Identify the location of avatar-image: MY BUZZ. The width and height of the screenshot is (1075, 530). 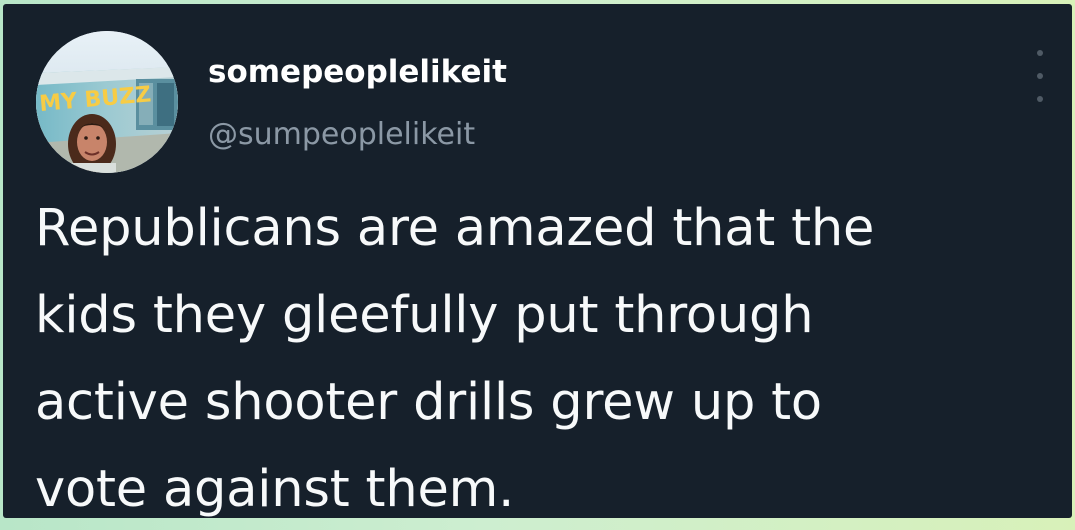
(107, 102).